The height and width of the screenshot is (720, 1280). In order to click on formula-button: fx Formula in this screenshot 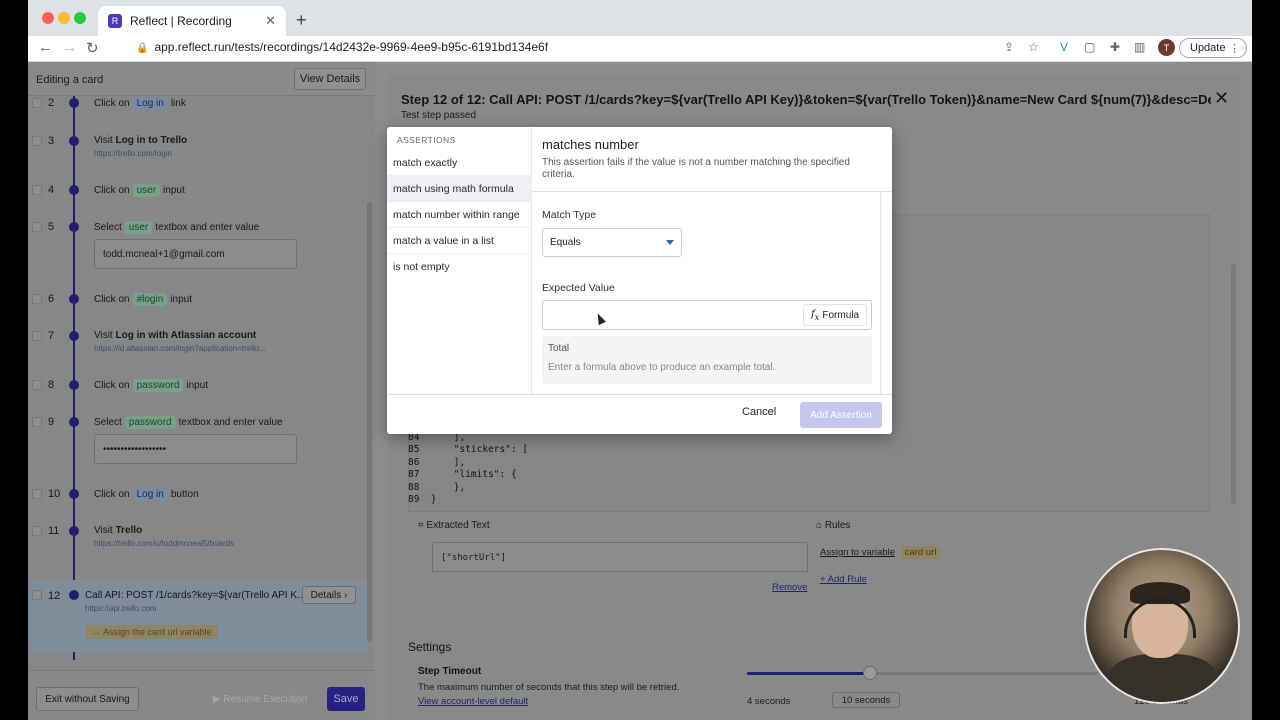, I will do `click(835, 315)`.